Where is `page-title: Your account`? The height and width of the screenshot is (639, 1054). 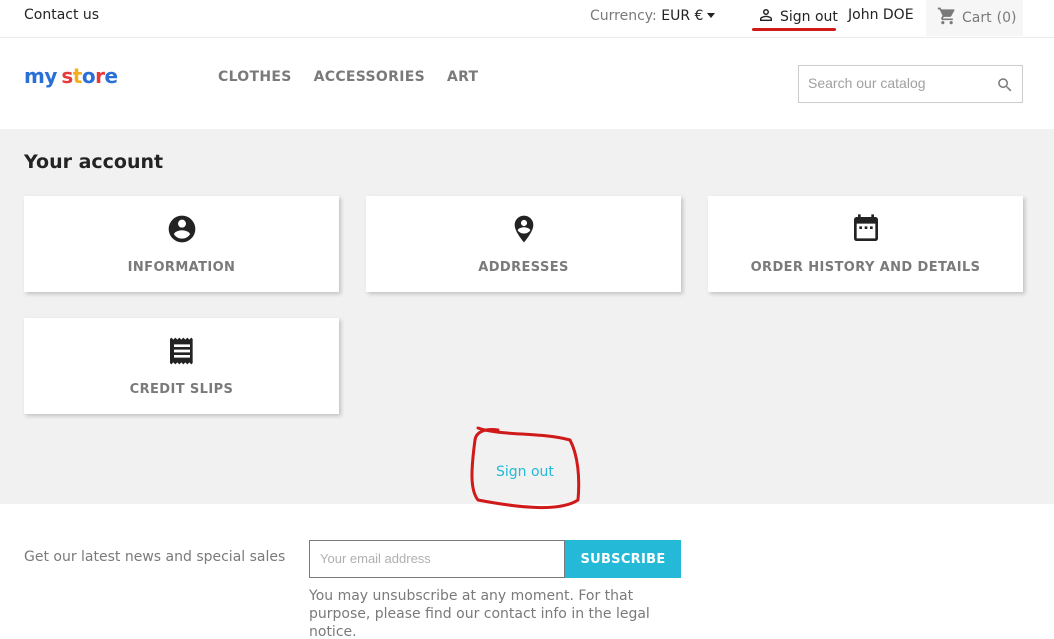
page-title: Your account is located at coordinates (94, 162).